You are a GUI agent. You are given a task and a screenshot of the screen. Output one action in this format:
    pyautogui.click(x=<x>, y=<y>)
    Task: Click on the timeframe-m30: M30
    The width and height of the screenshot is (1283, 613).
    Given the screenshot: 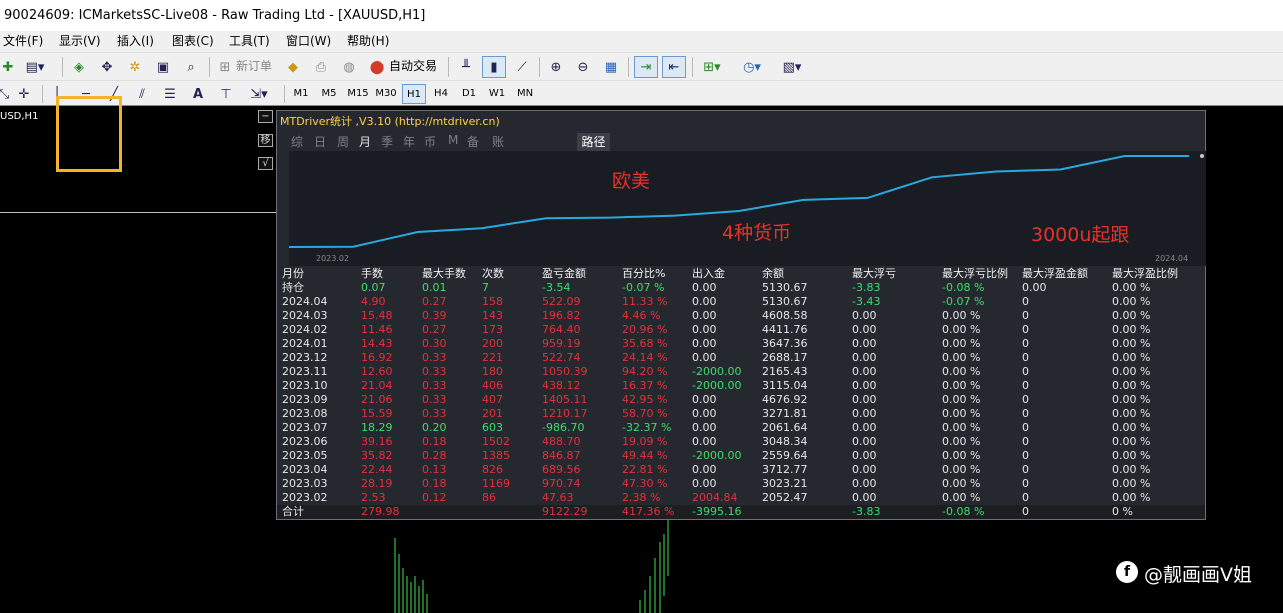 What is the action you would take?
    pyautogui.click(x=386, y=94)
    